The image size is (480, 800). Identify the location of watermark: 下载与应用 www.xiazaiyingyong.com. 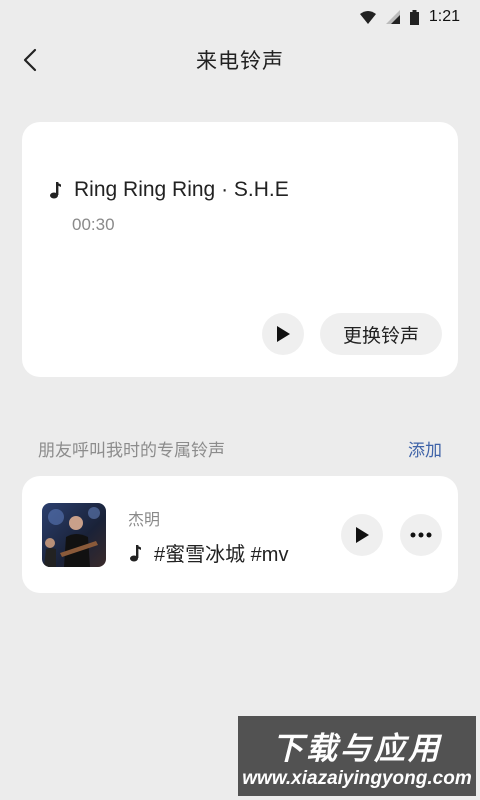
(357, 756).